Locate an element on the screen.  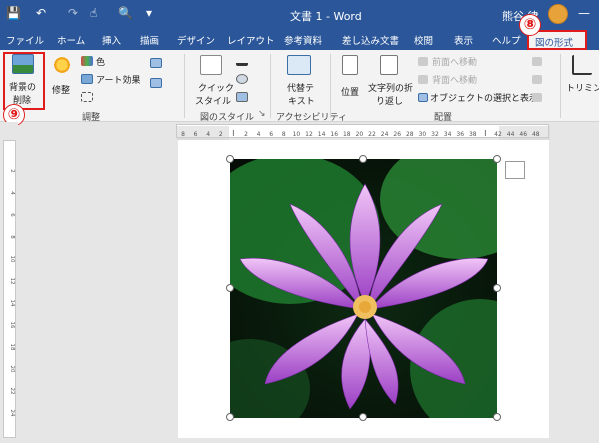
redo-icon: ↷ is located at coordinates (73, 13).